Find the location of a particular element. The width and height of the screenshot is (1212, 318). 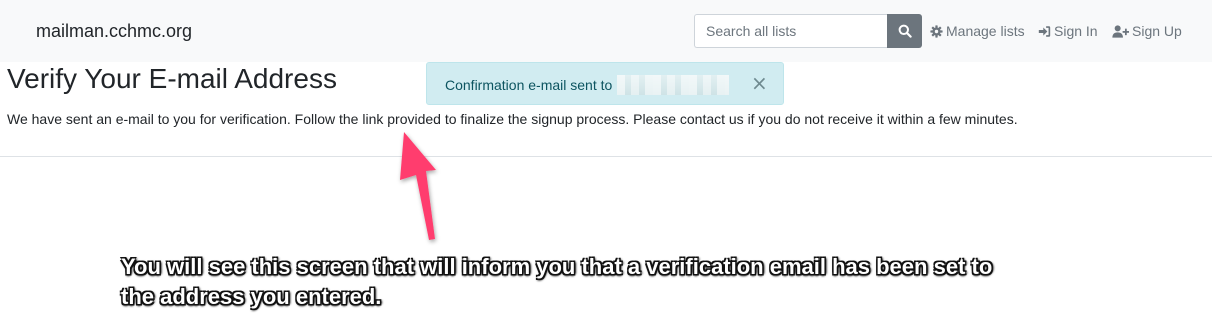

arrow-annotation is located at coordinates (418, 186).